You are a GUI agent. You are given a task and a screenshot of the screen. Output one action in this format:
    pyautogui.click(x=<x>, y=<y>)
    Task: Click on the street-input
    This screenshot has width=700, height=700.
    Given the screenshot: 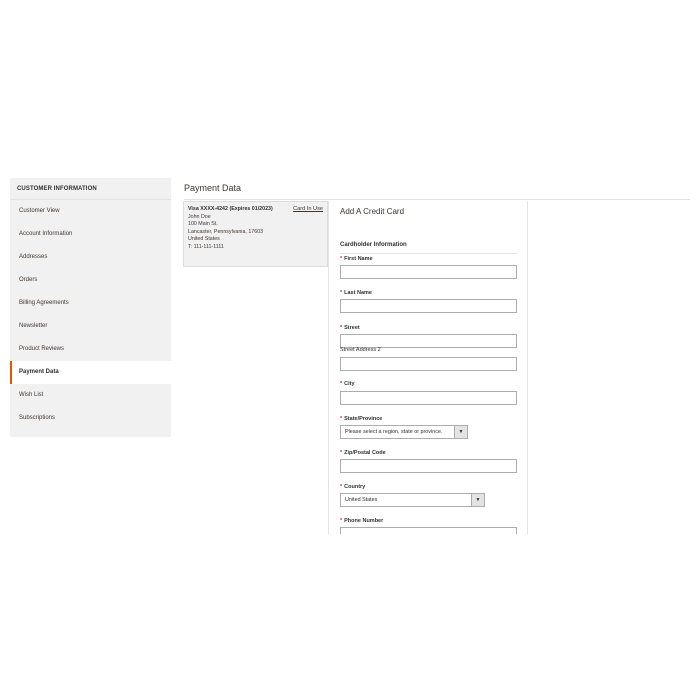 What is the action you would take?
    pyautogui.click(x=428, y=341)
    